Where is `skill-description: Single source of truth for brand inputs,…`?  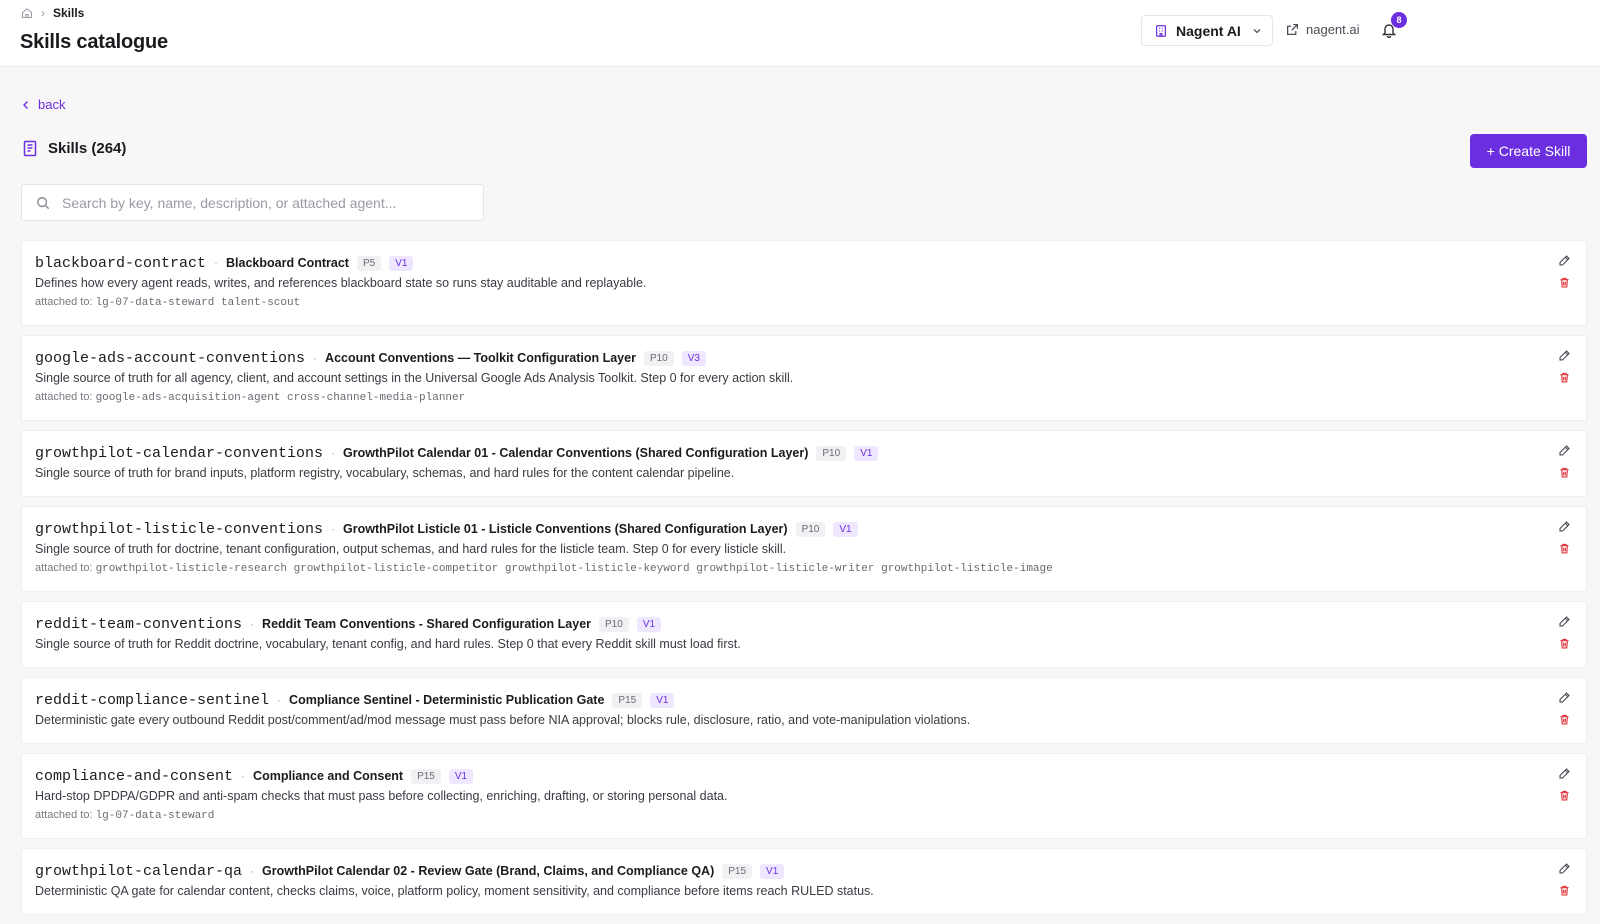
skill-description: Single source of truth for brand inputs,… is located at coordinates (385, 473).